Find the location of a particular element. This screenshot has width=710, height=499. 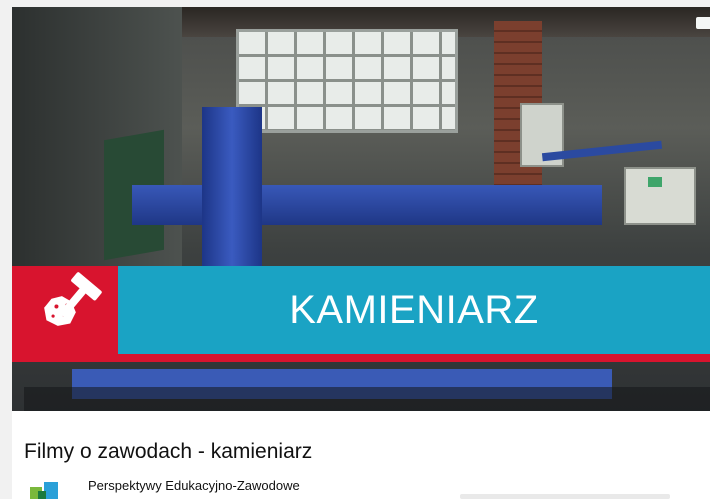

stone-cutter-column is located at coordinates (232, 192).